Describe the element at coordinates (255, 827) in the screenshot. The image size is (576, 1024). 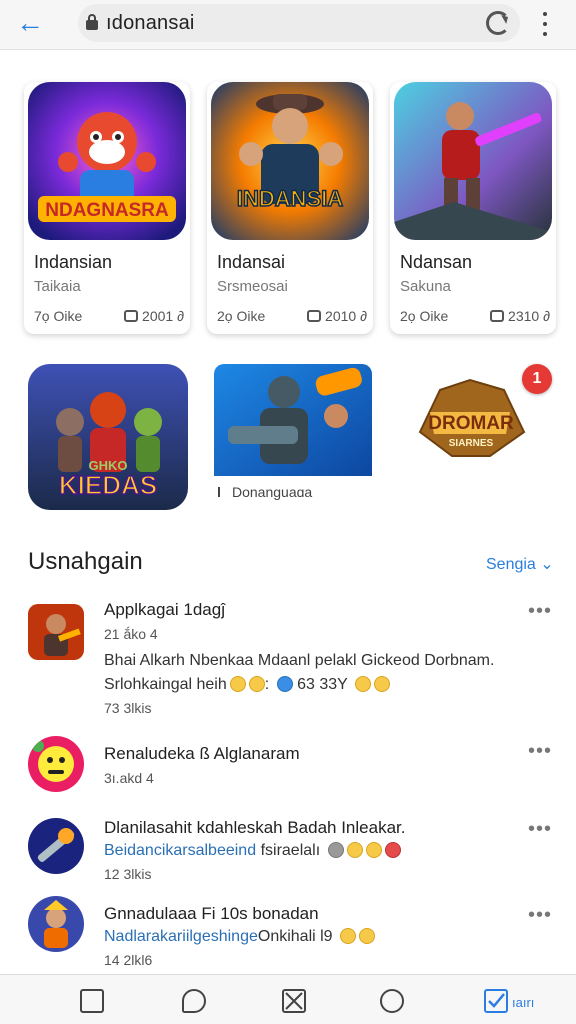
I see `list-item-title: Dlanilasahit kdahleskah Badah Inleakar.` at that location.